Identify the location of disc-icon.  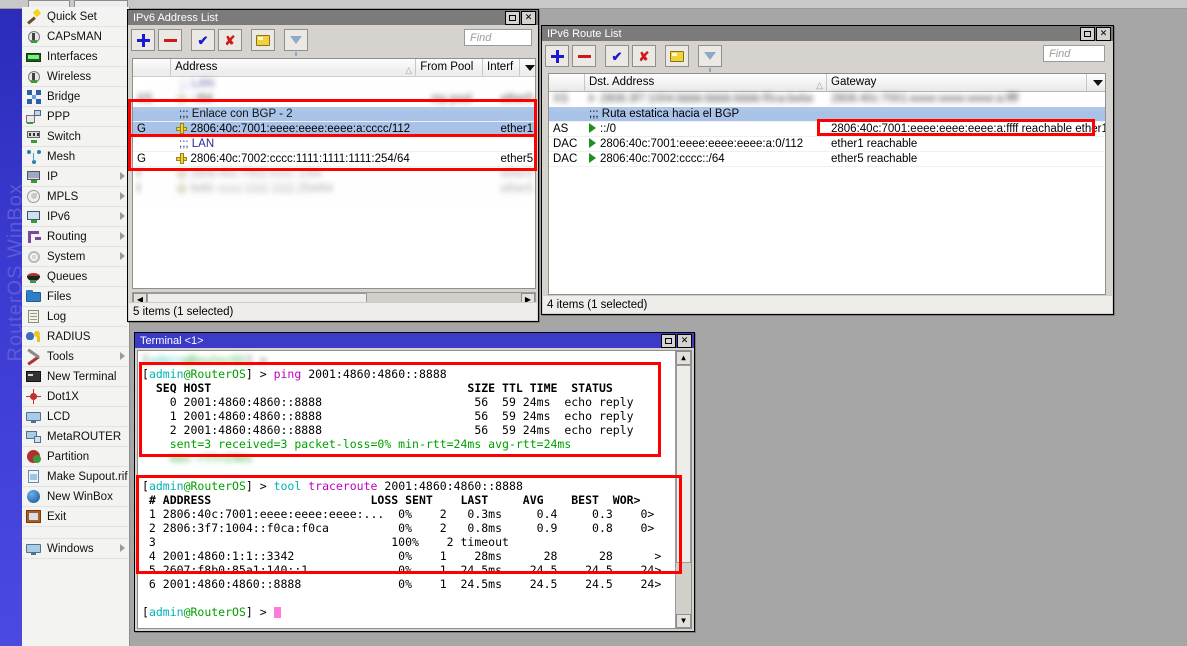
(34, 77).